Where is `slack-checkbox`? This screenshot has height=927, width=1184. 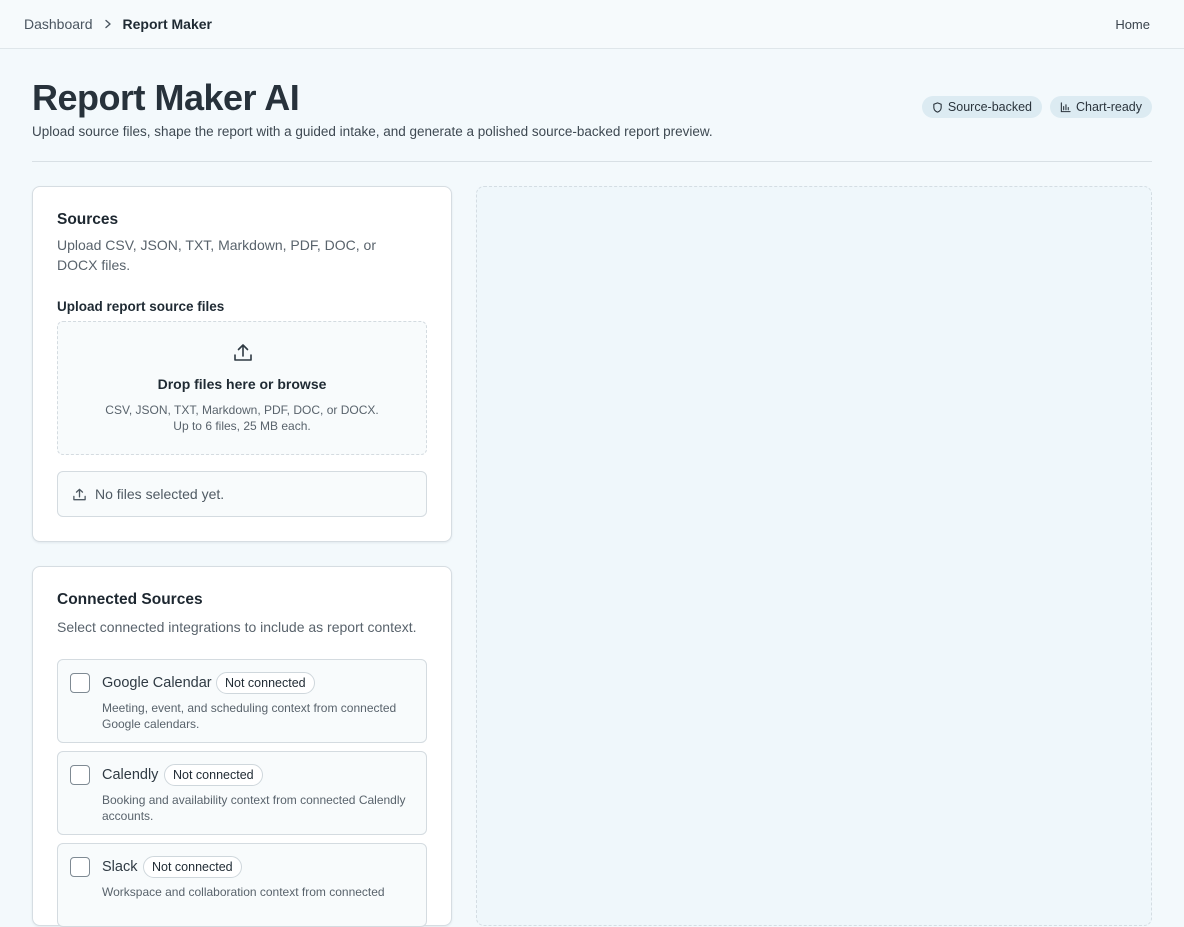
slack-checkbox is located at coordinates (80, 867).